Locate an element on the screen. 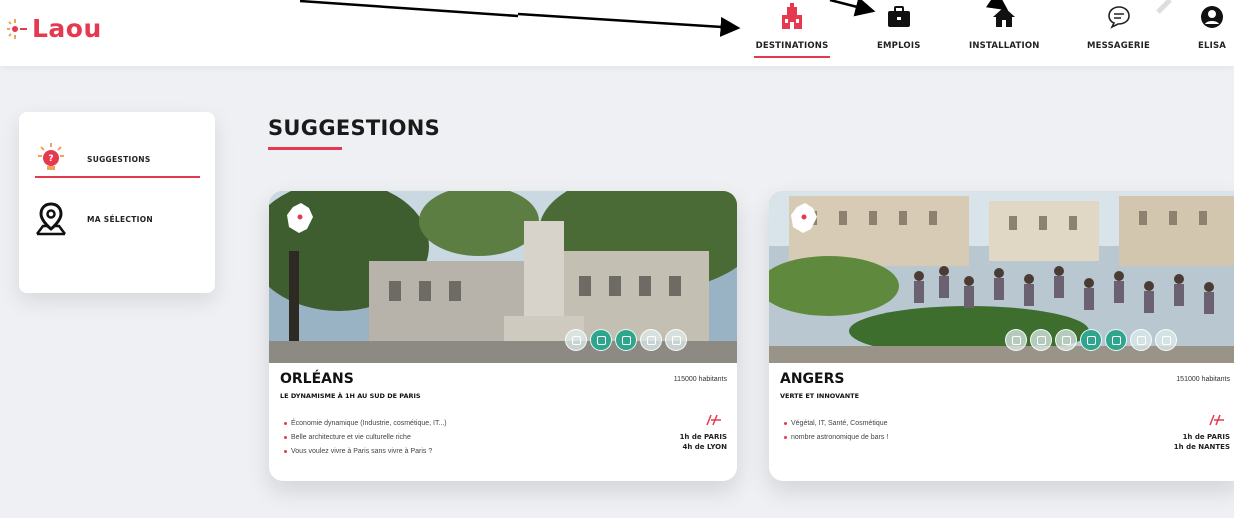 The image size is (1234, 518). sidebar: ? SUGGESTIONS MA SÉLECTION is located at coordinates (117, 202).